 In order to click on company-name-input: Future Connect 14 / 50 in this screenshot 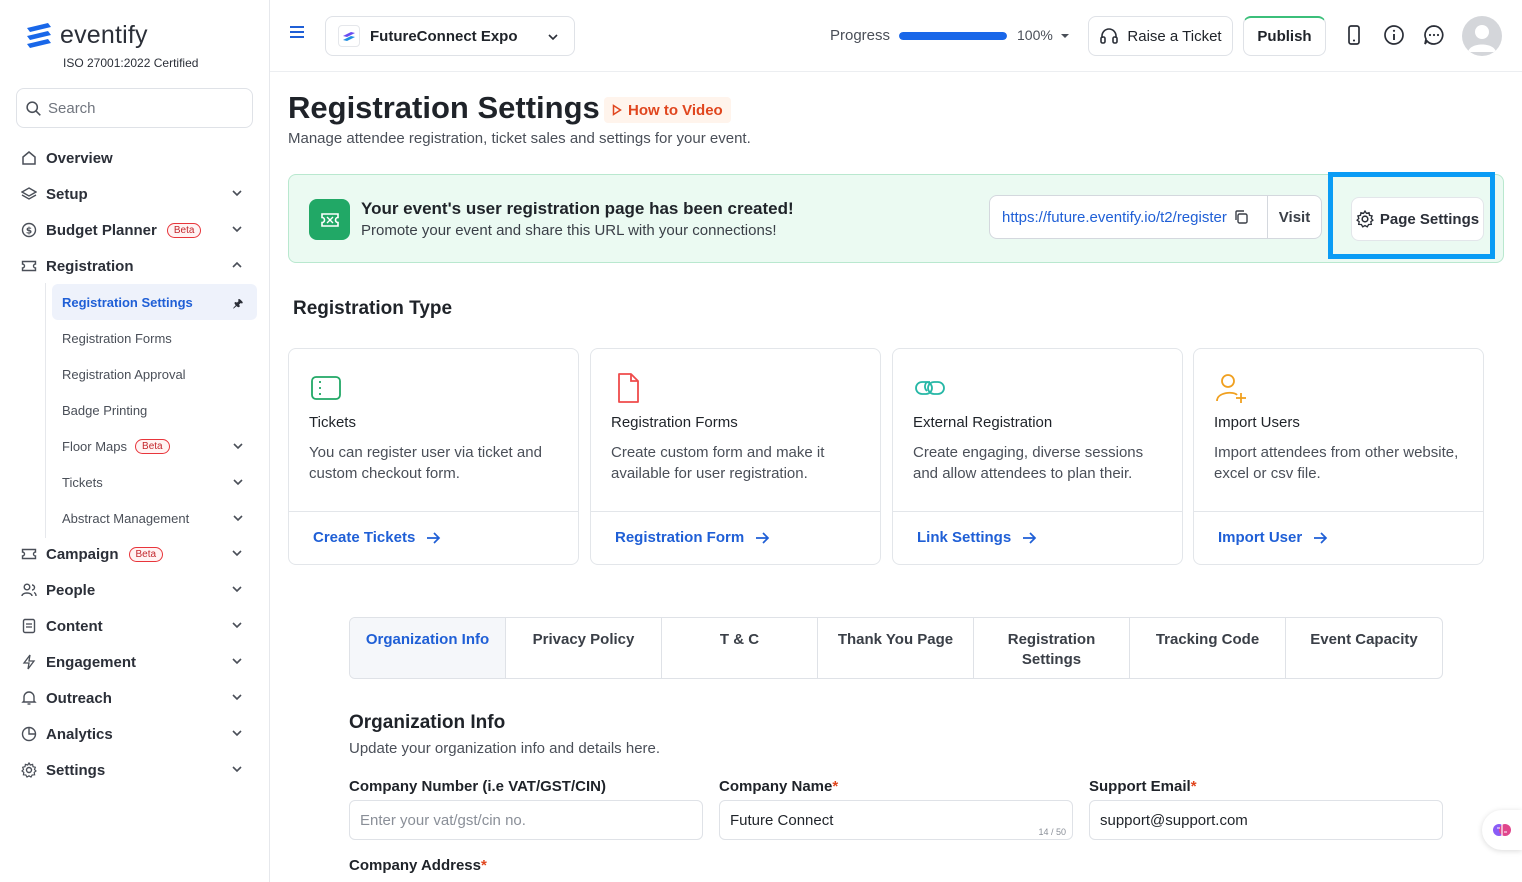, I will do `click(896, 820)`.